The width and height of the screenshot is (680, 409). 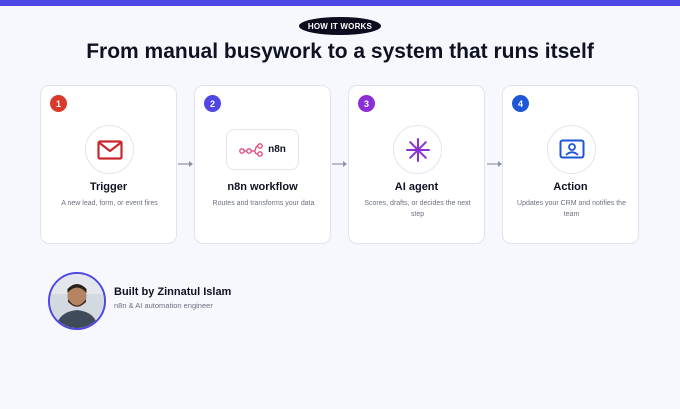 I want to click on step-title: AI agent, so click(x=416, y=187).